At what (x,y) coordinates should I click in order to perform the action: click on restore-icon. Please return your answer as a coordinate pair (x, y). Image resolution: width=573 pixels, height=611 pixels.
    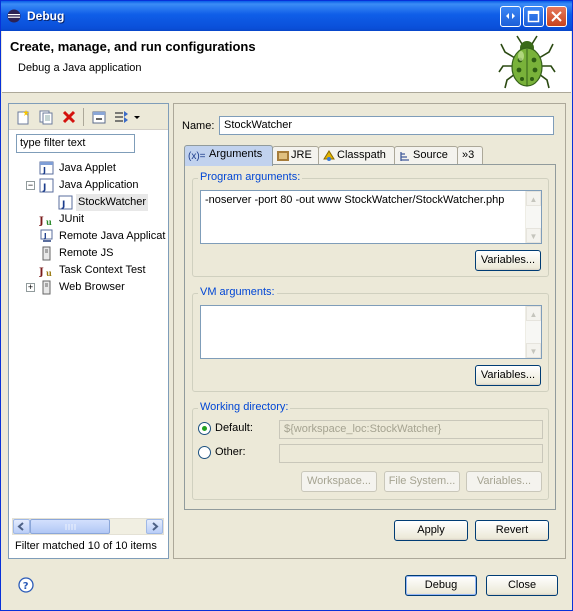
    Looking at the image, I should click on (510, 16).